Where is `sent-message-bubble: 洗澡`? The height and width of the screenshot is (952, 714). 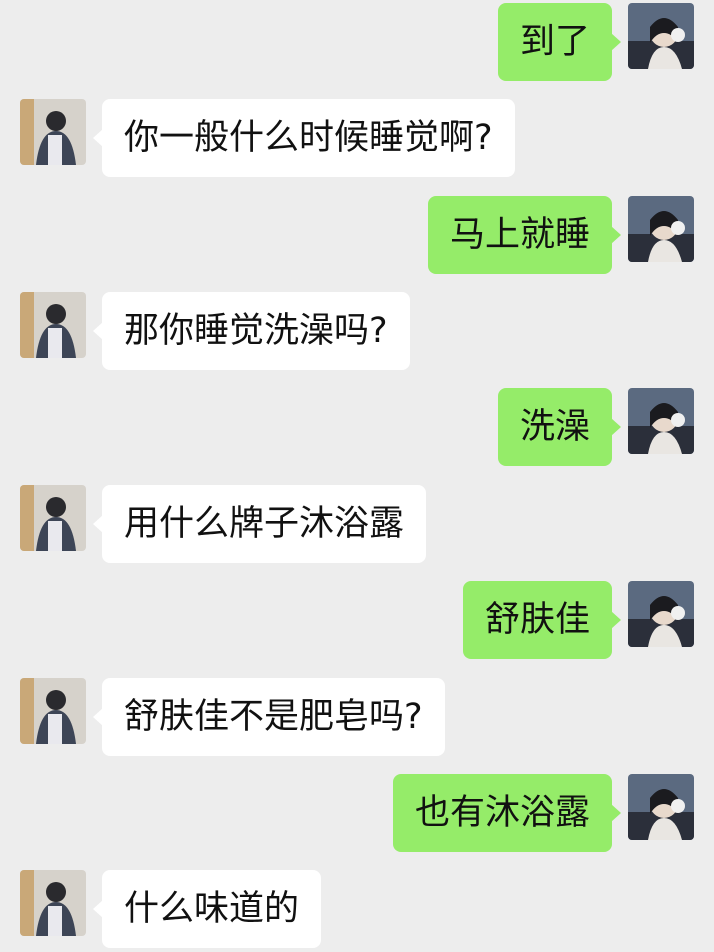
sent-message-bubble: 洗澡 is located at coordinates (559, 427).